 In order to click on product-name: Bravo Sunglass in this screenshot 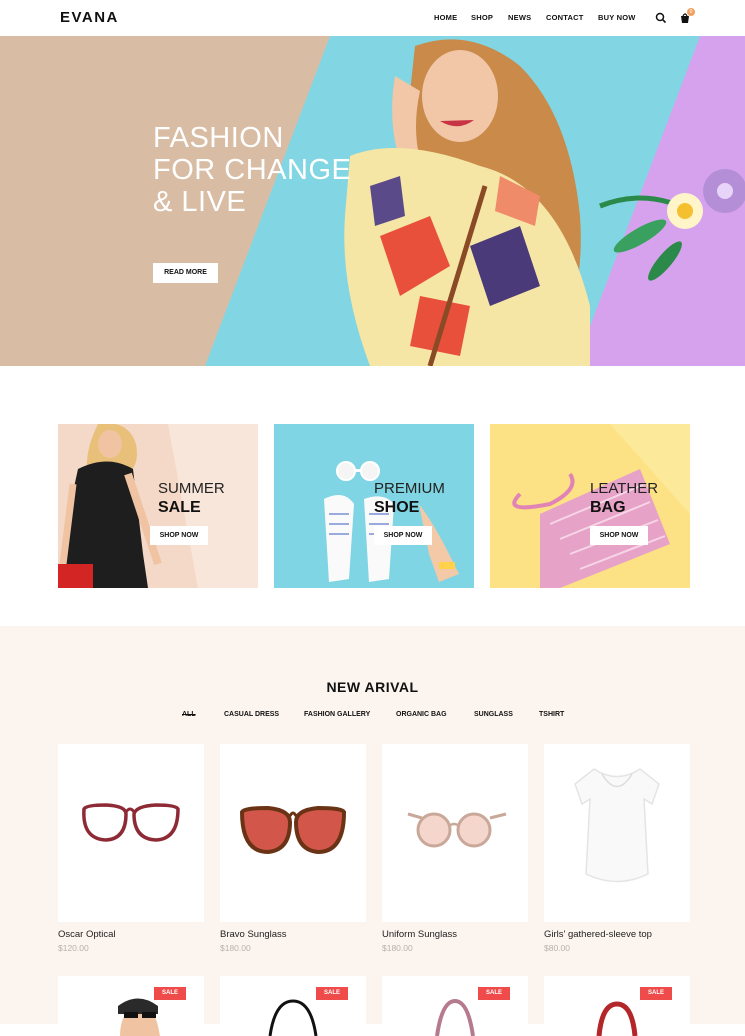, I will do `click(253, 934)`.